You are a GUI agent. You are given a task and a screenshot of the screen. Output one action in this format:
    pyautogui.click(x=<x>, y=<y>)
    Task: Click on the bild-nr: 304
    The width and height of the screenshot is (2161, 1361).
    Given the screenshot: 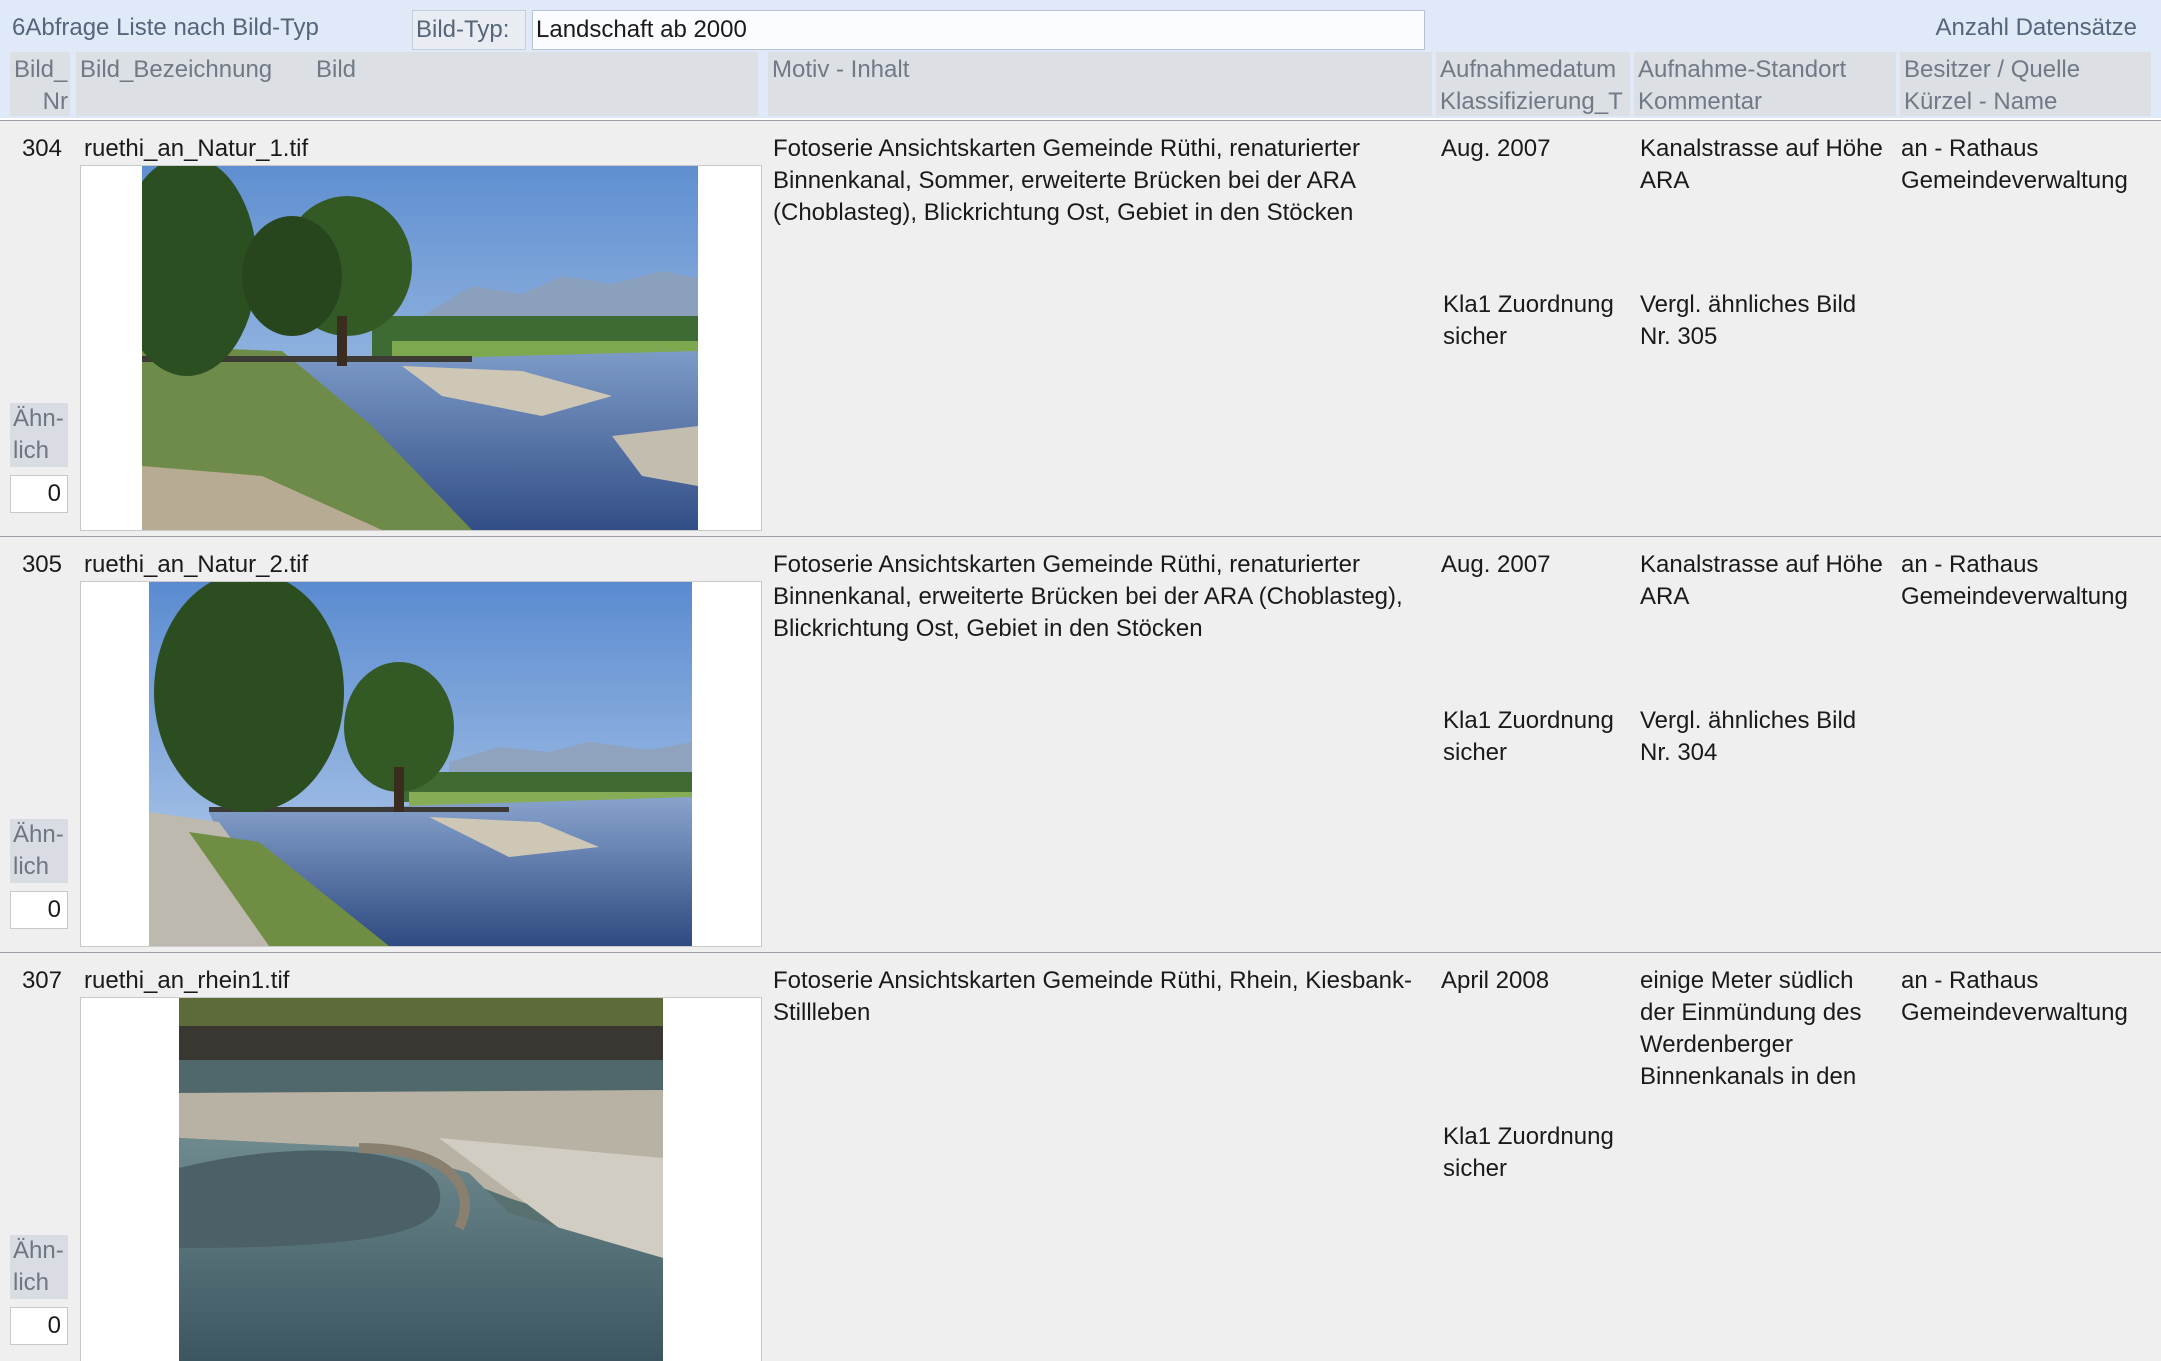 What is the action you would take?
    pyautogui.click(x=41, y=148)
    